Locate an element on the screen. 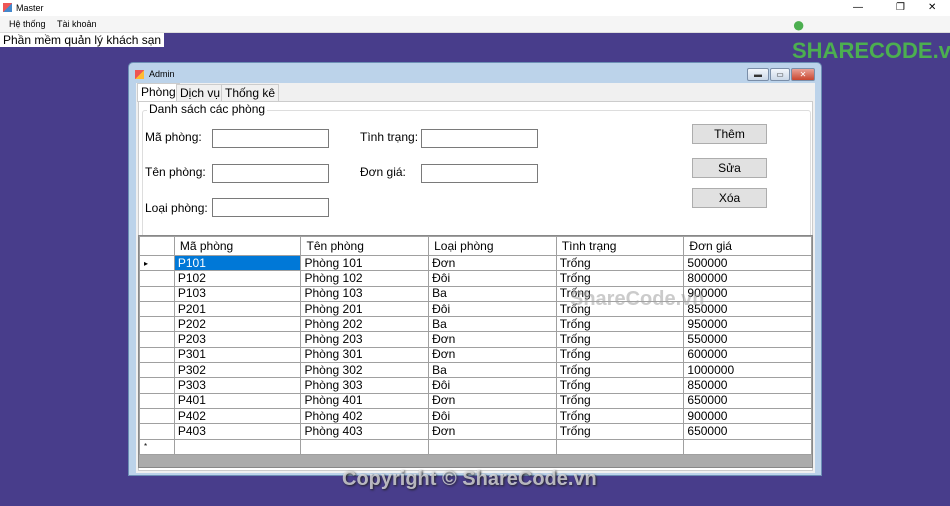 This screenshot has height=506, width=950. new-row-marker: * is located at coordinates (157, 446).